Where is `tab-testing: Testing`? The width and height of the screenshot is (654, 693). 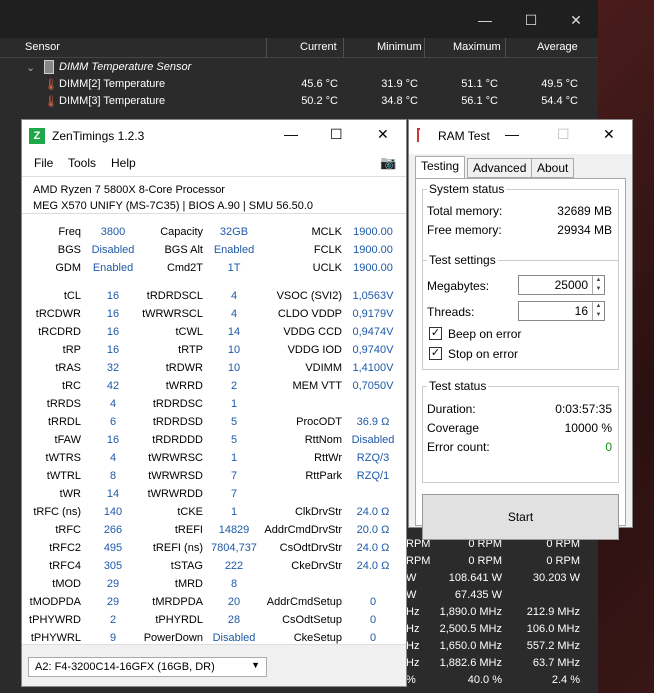
tab-testing: Testing is located at coordinates (440, 167).